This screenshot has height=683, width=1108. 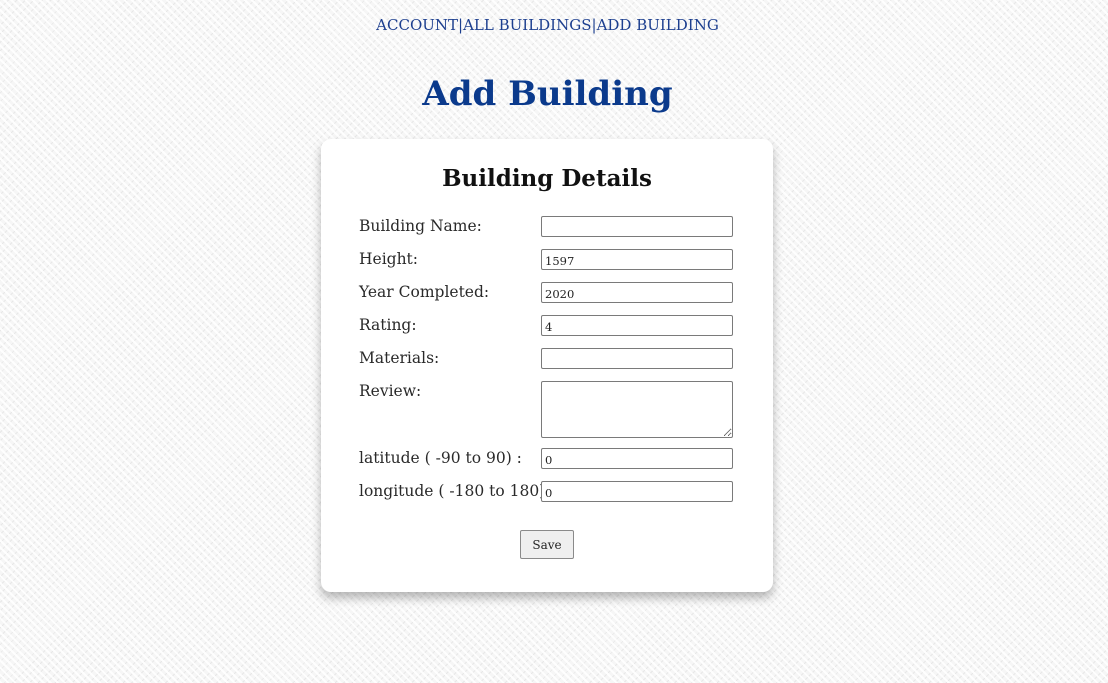 What do you see at coordinates (440, 458) in the screenshot?
I see `latitude-label: latitude ( -90 to 90) :` at bounding box center [440, 458].